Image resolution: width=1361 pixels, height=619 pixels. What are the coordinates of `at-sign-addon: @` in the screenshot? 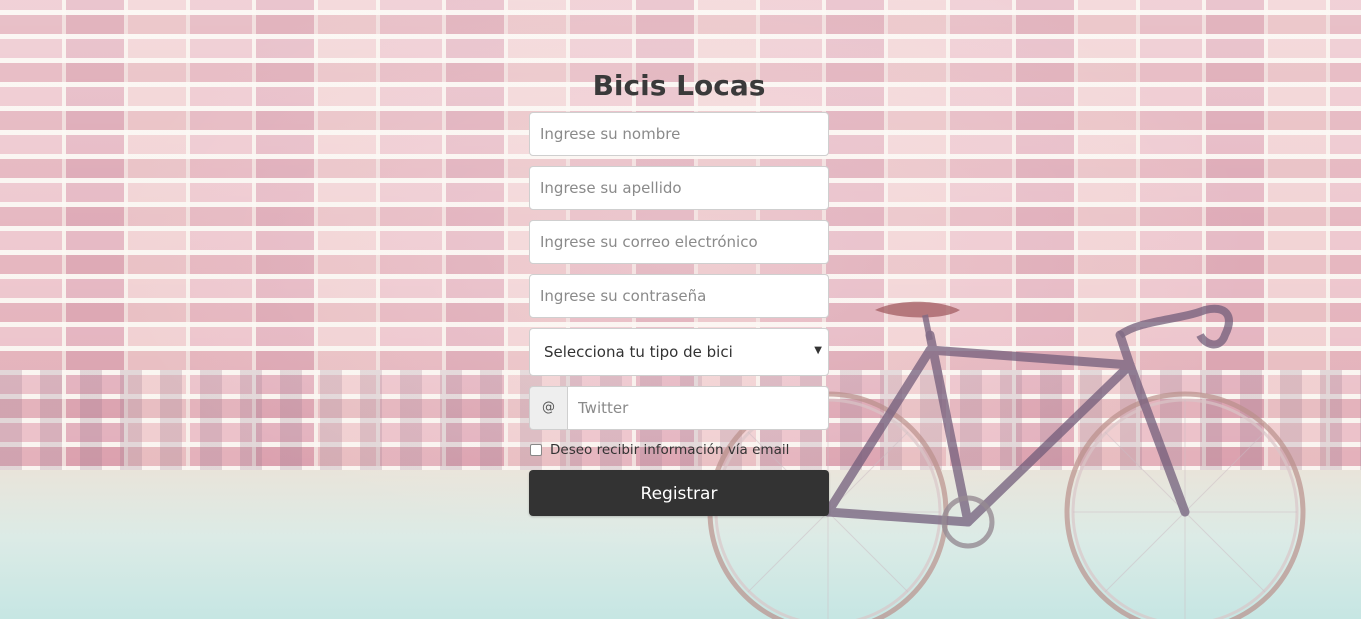 It's located at (548, 408).